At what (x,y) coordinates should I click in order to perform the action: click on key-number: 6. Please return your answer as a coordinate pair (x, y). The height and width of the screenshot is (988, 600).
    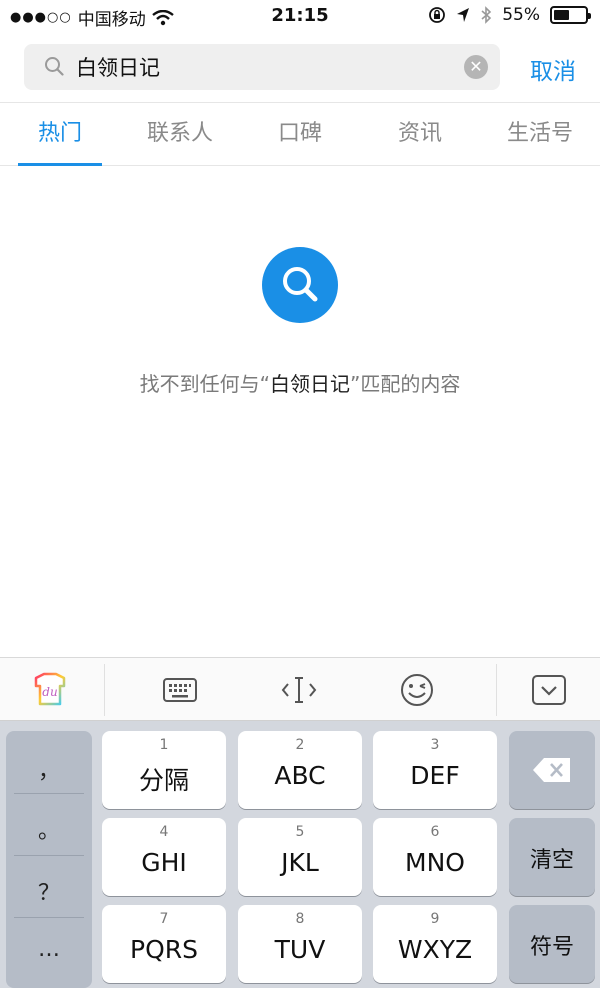
    Looking at the image, I should click on (435, 832).